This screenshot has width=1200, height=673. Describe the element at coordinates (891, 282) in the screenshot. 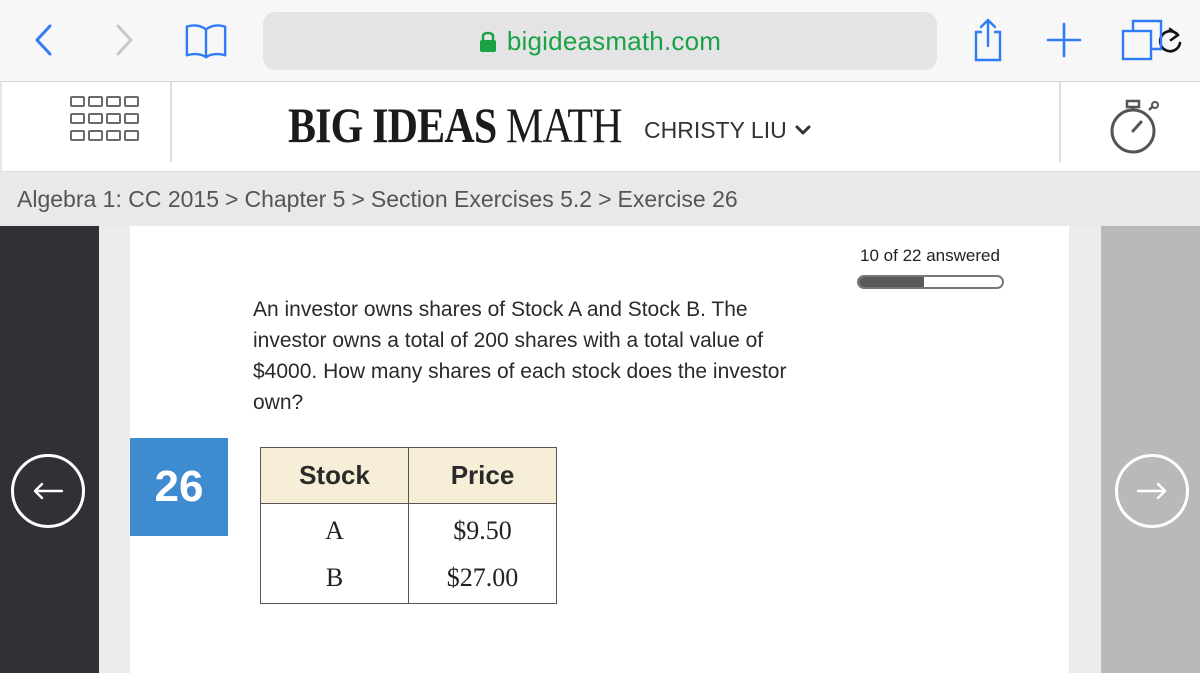

I see `progress-bar-fill` at that location.